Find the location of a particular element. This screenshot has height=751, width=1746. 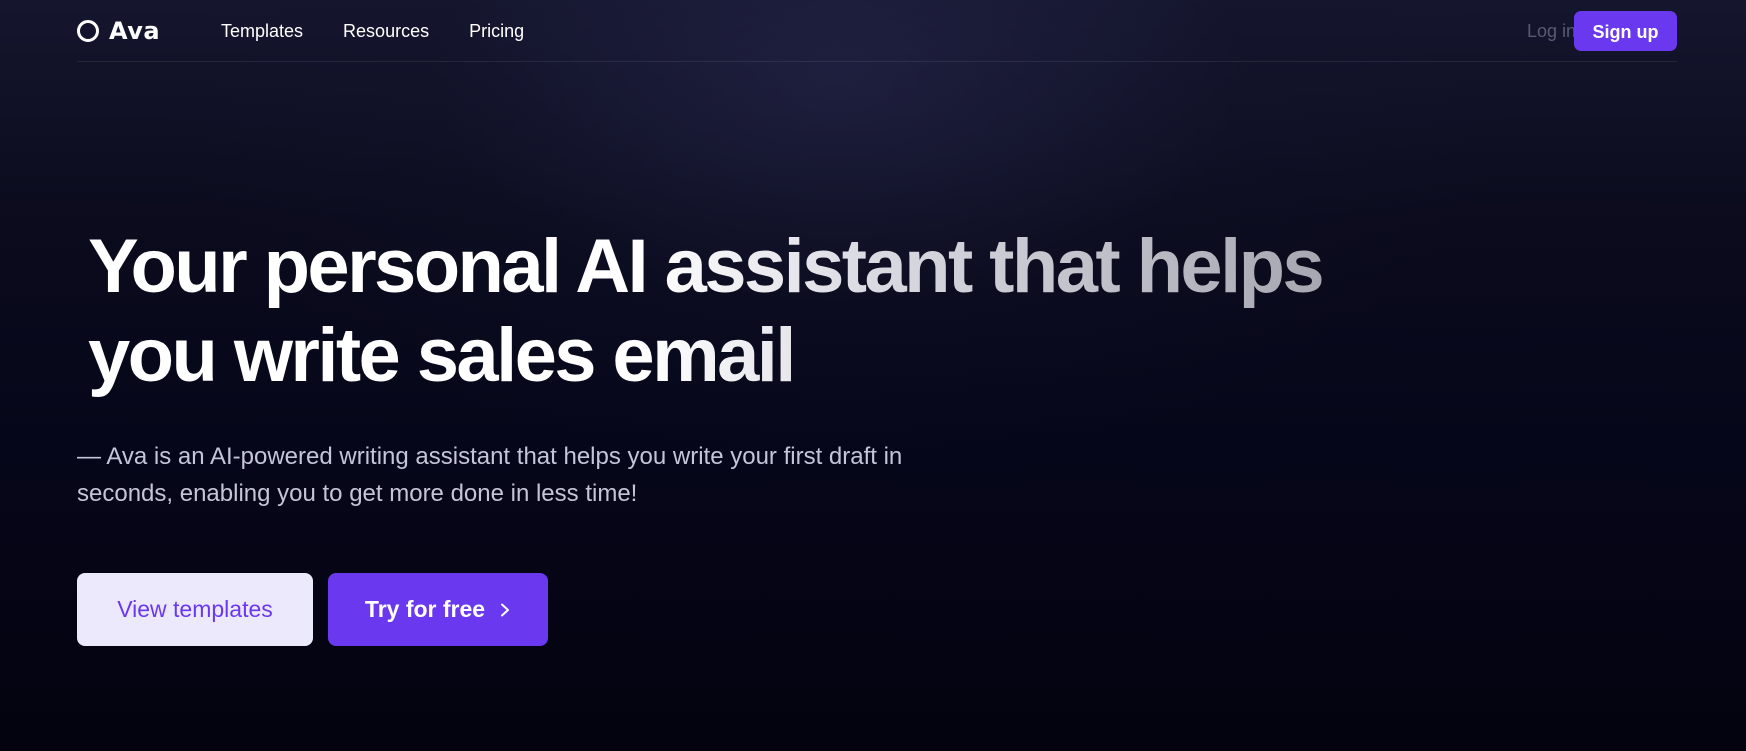

ring-logo-icon is located at coordinates (88, 31).